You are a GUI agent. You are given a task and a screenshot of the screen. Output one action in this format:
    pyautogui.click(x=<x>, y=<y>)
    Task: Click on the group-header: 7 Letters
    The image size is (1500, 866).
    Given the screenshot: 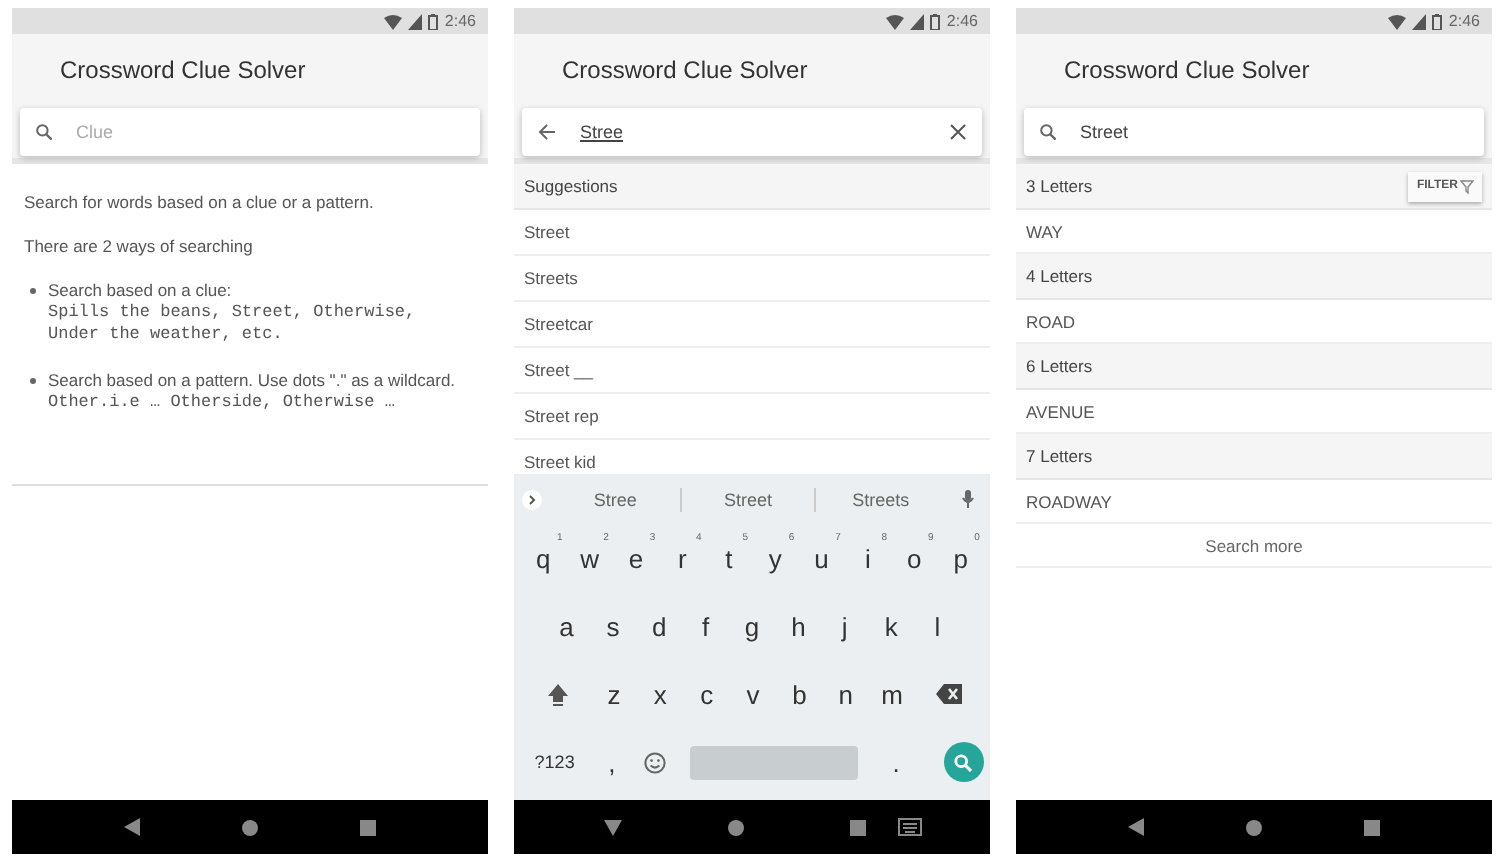 What is the action you would take?
    pyautogui.click(x=1059, y=456)
    